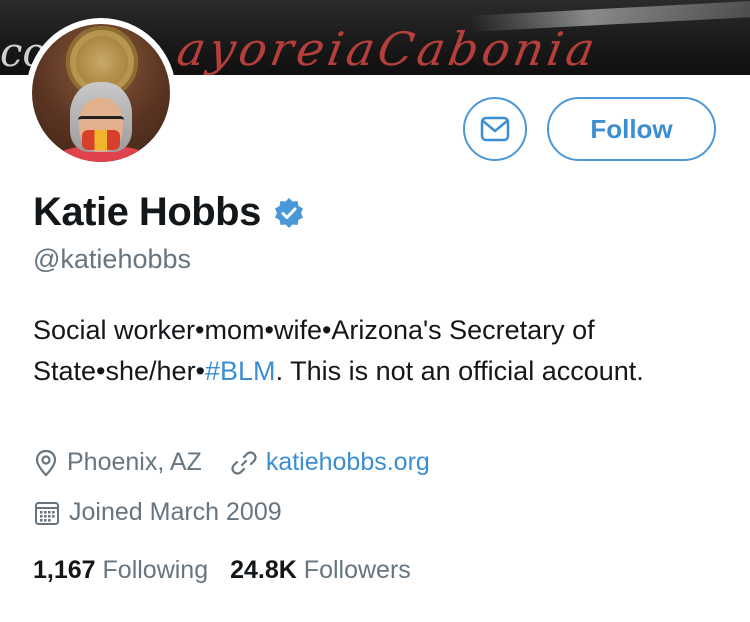 The height and width of the screenshot is (622, 750). What do you see at coordinates (459, 371) in the screenshot?
I see `bio-text-end: . This is not an official account.` at bounding box center [459, 371].